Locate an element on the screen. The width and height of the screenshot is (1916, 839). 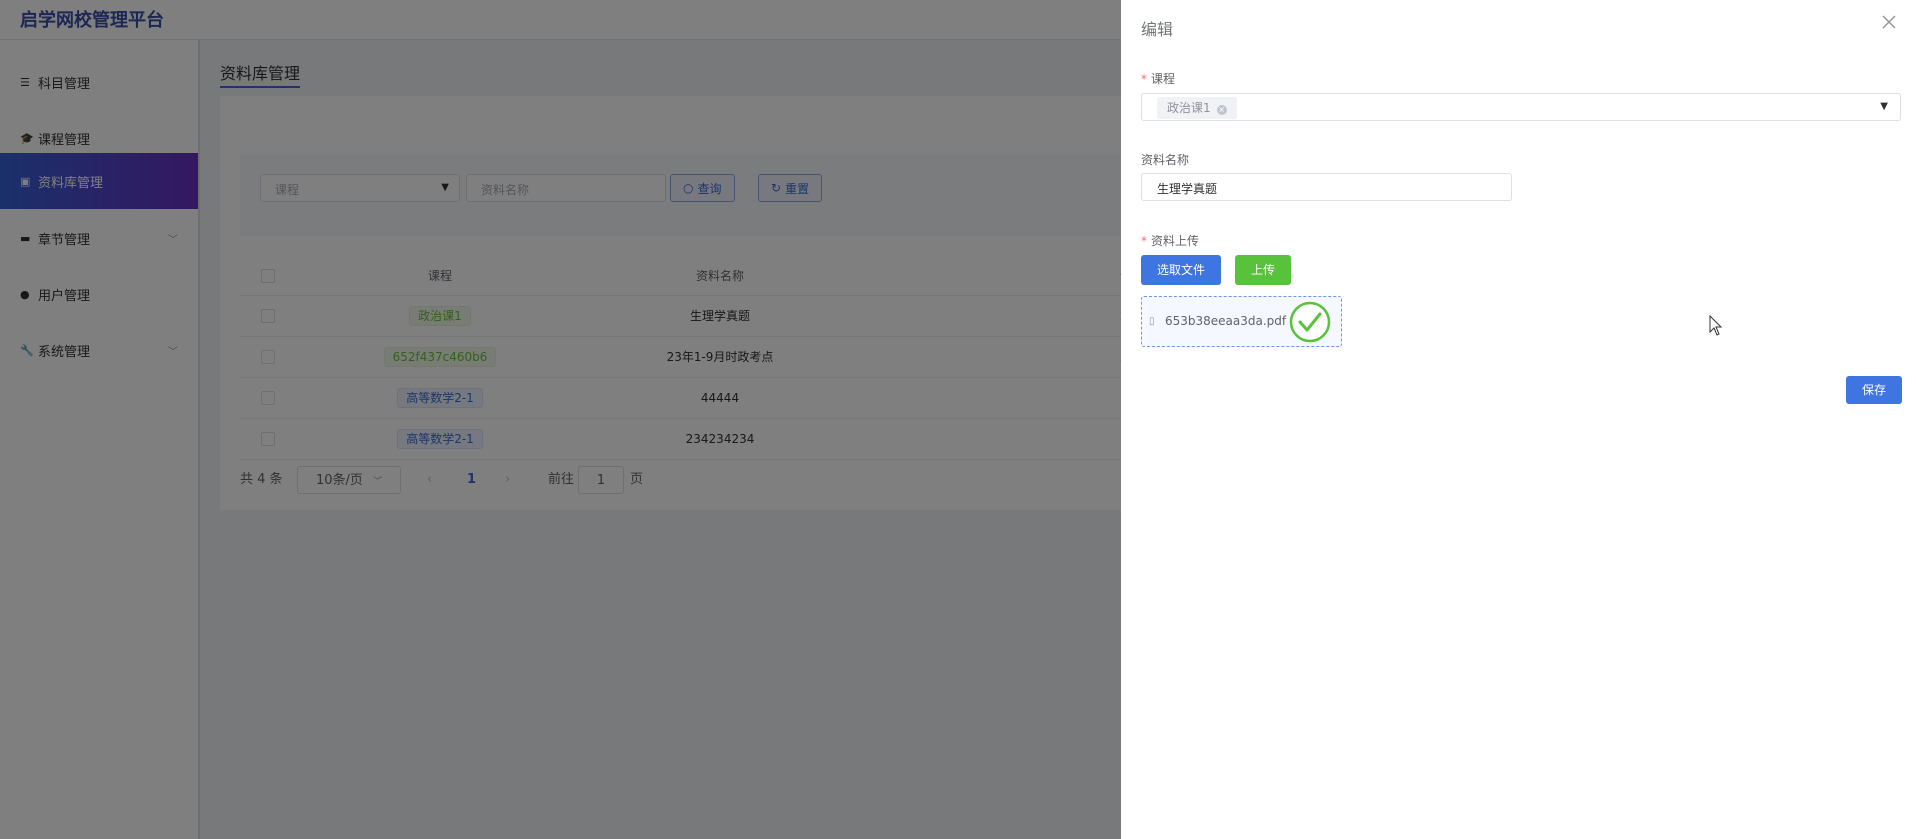
course-label-text: 课程 is located at coordinates (1163, 79).